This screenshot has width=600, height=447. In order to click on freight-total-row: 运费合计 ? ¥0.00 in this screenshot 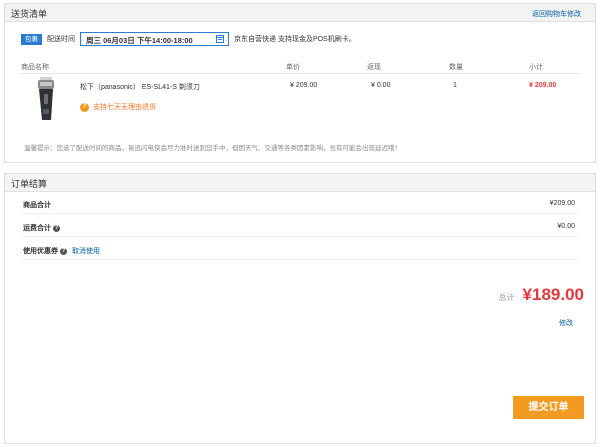, I will do `click(300, 228)`.